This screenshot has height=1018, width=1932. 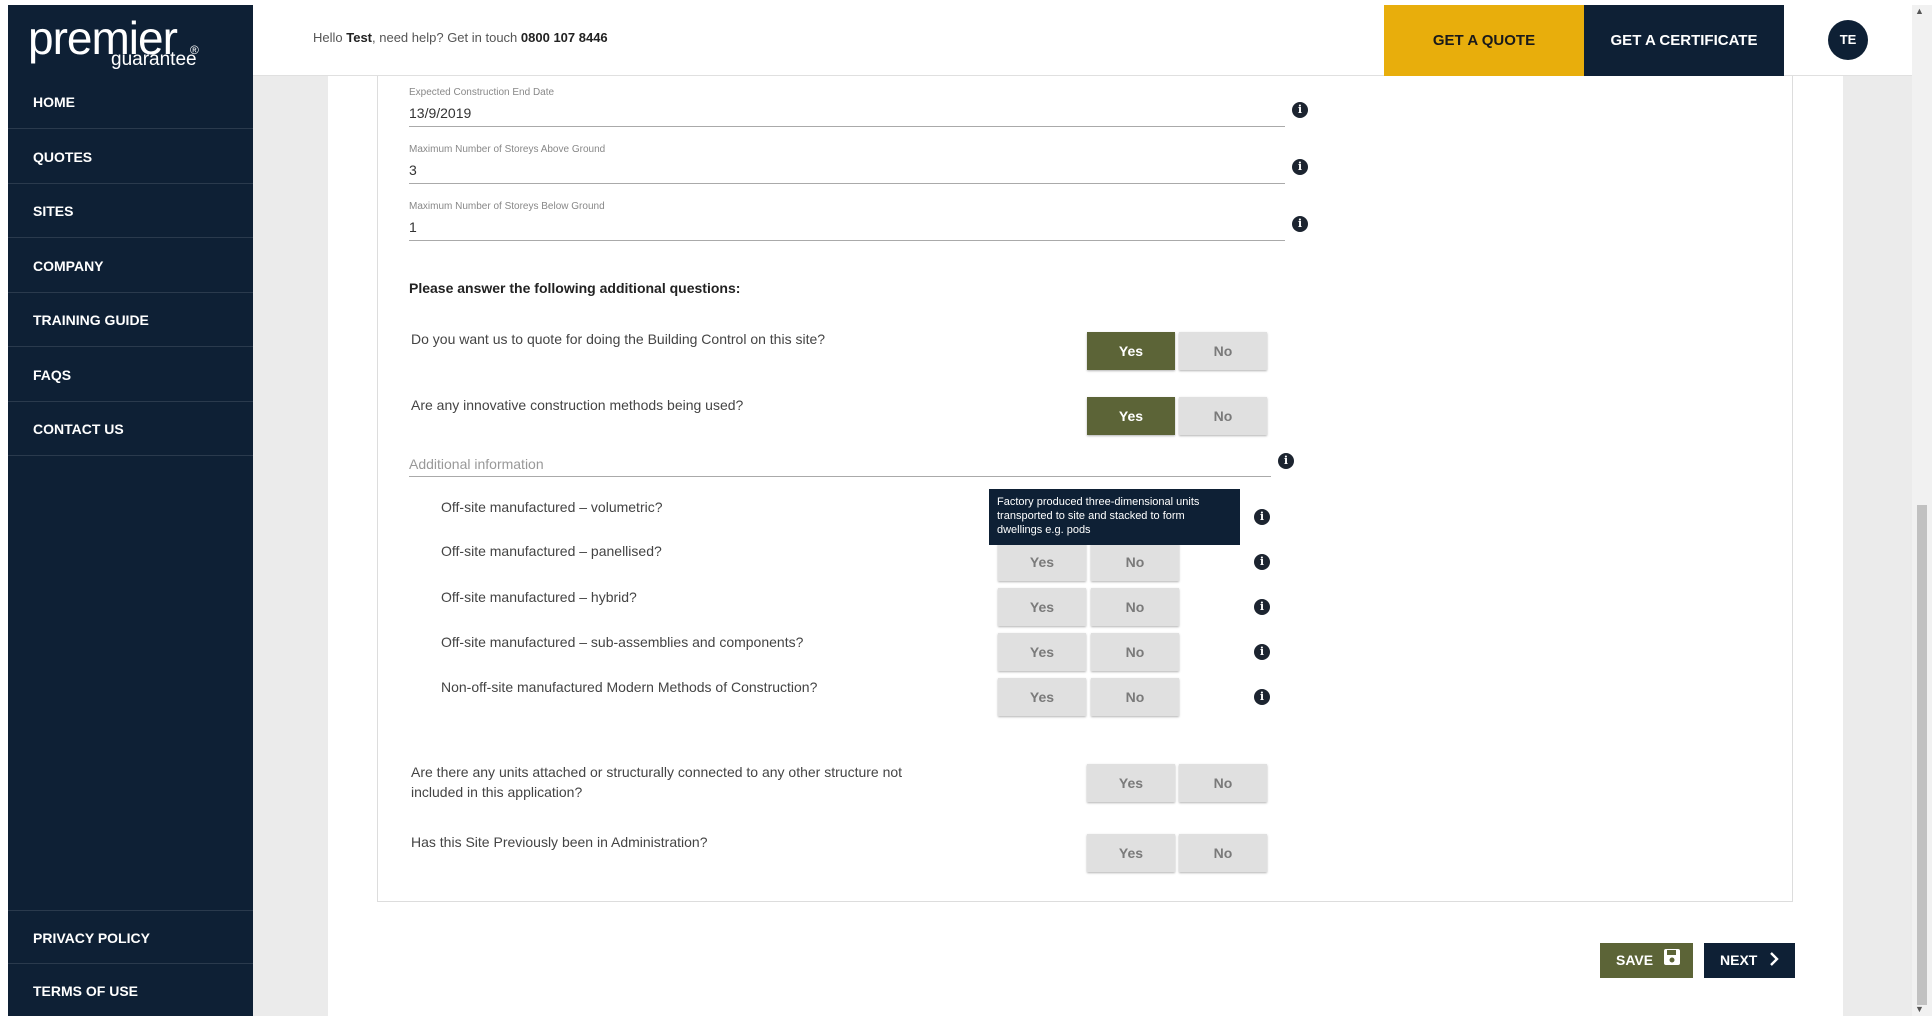 I want to click on scroll-down-arrow-icon: ▼, so click(x=1919, y=1009).